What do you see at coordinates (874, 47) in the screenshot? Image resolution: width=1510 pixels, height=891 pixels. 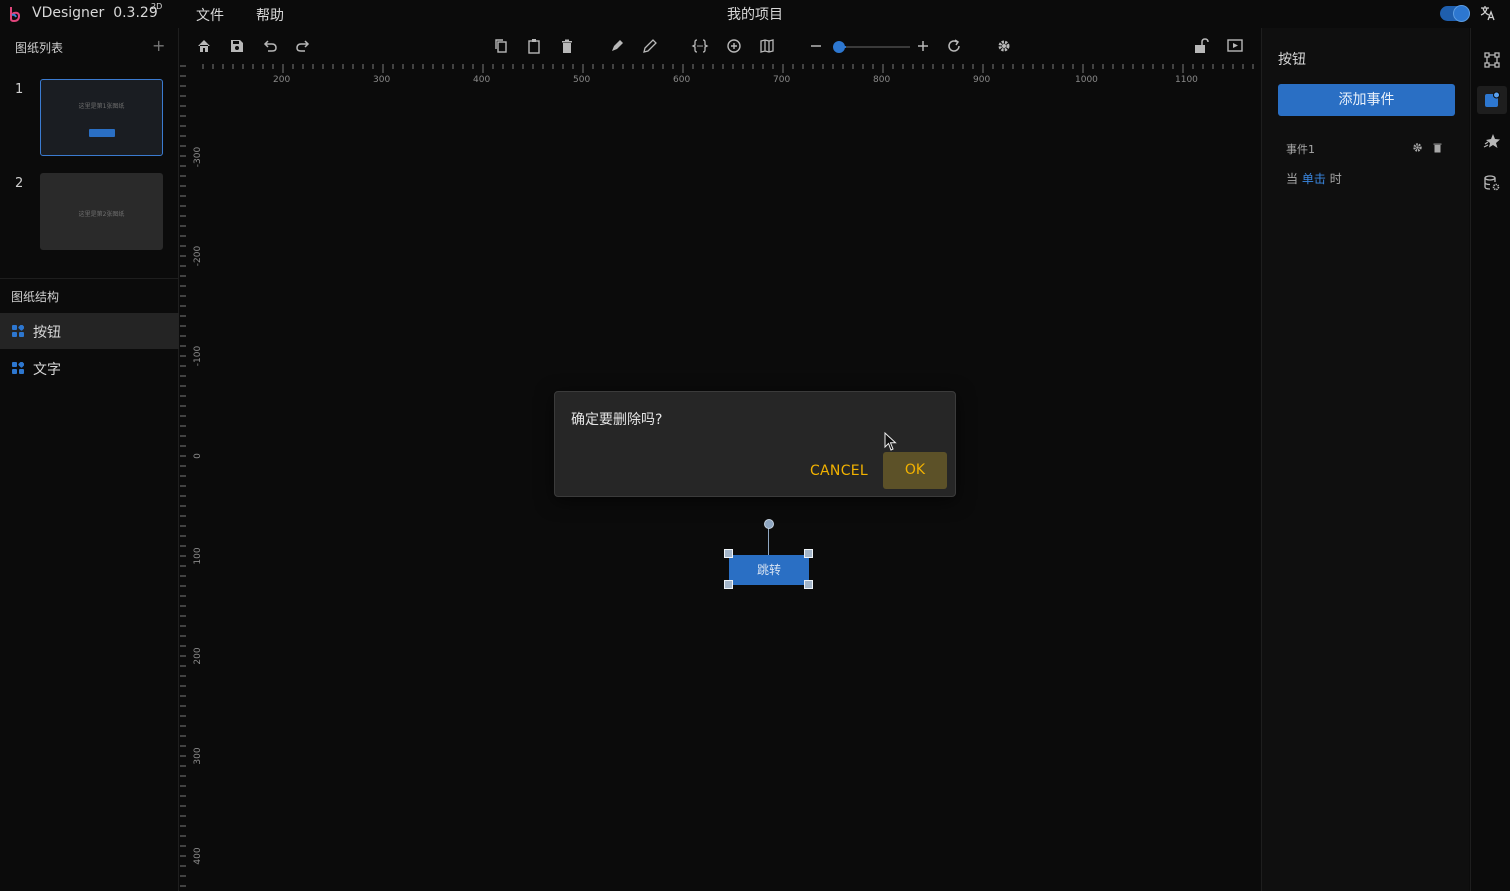 I see `zoom-slider-track` at bounding box center [874, 47].